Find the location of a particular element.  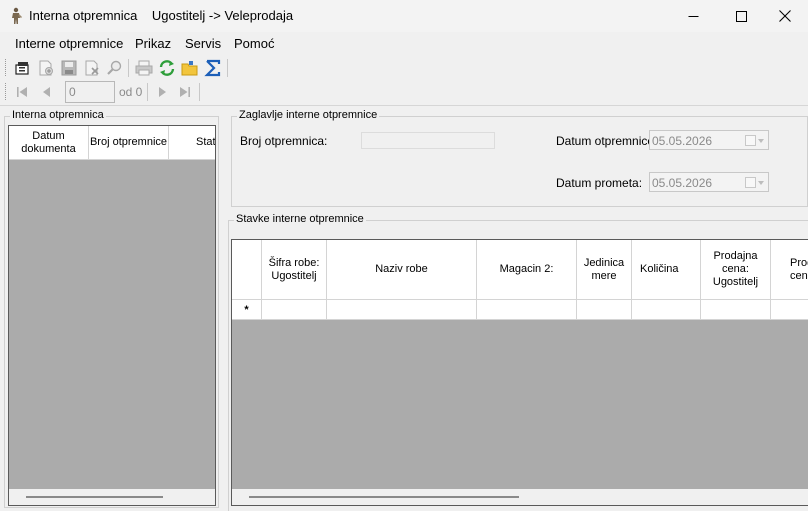

search-icon is located at coordinates (115, 68).